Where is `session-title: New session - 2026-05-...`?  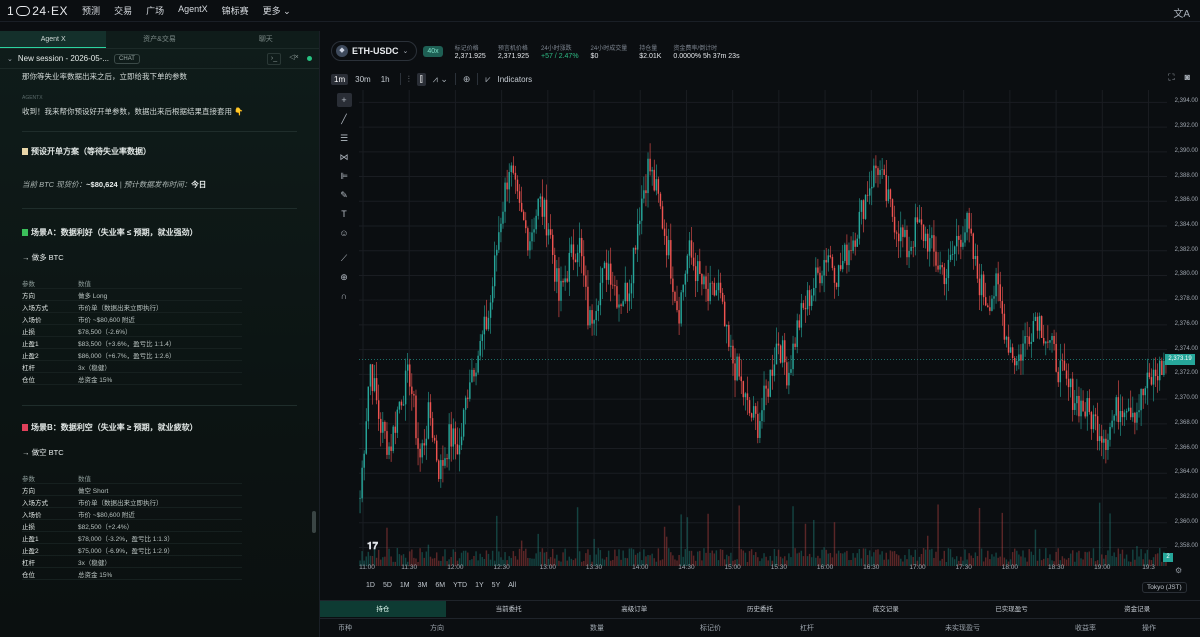 session-title: New session - 2026-05-... is located at coordinates (63, 58).